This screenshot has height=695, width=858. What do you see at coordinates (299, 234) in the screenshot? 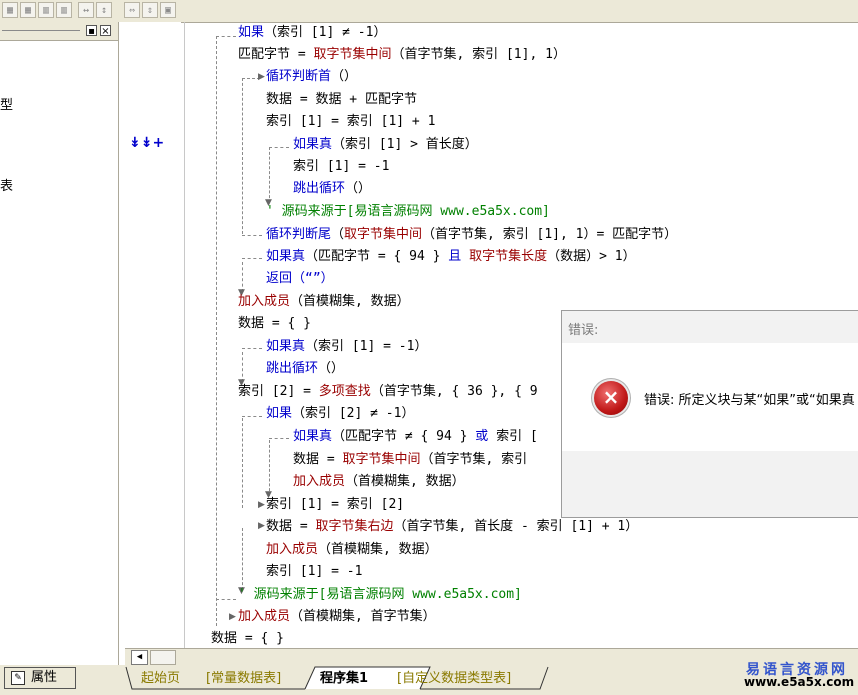
I see `keyword: 循环判断尾` at bounding box center [299, 234].